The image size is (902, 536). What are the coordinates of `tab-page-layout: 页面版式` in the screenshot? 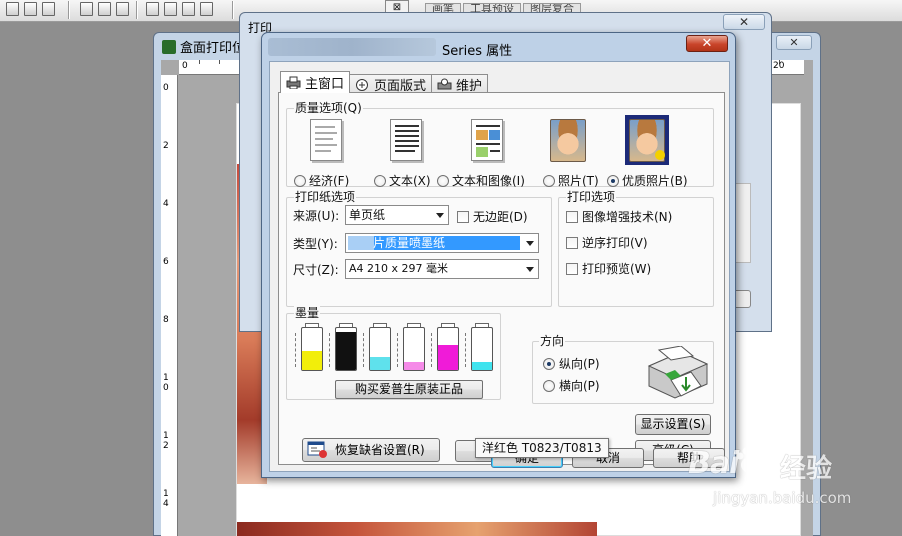 It's located at (391, 84).